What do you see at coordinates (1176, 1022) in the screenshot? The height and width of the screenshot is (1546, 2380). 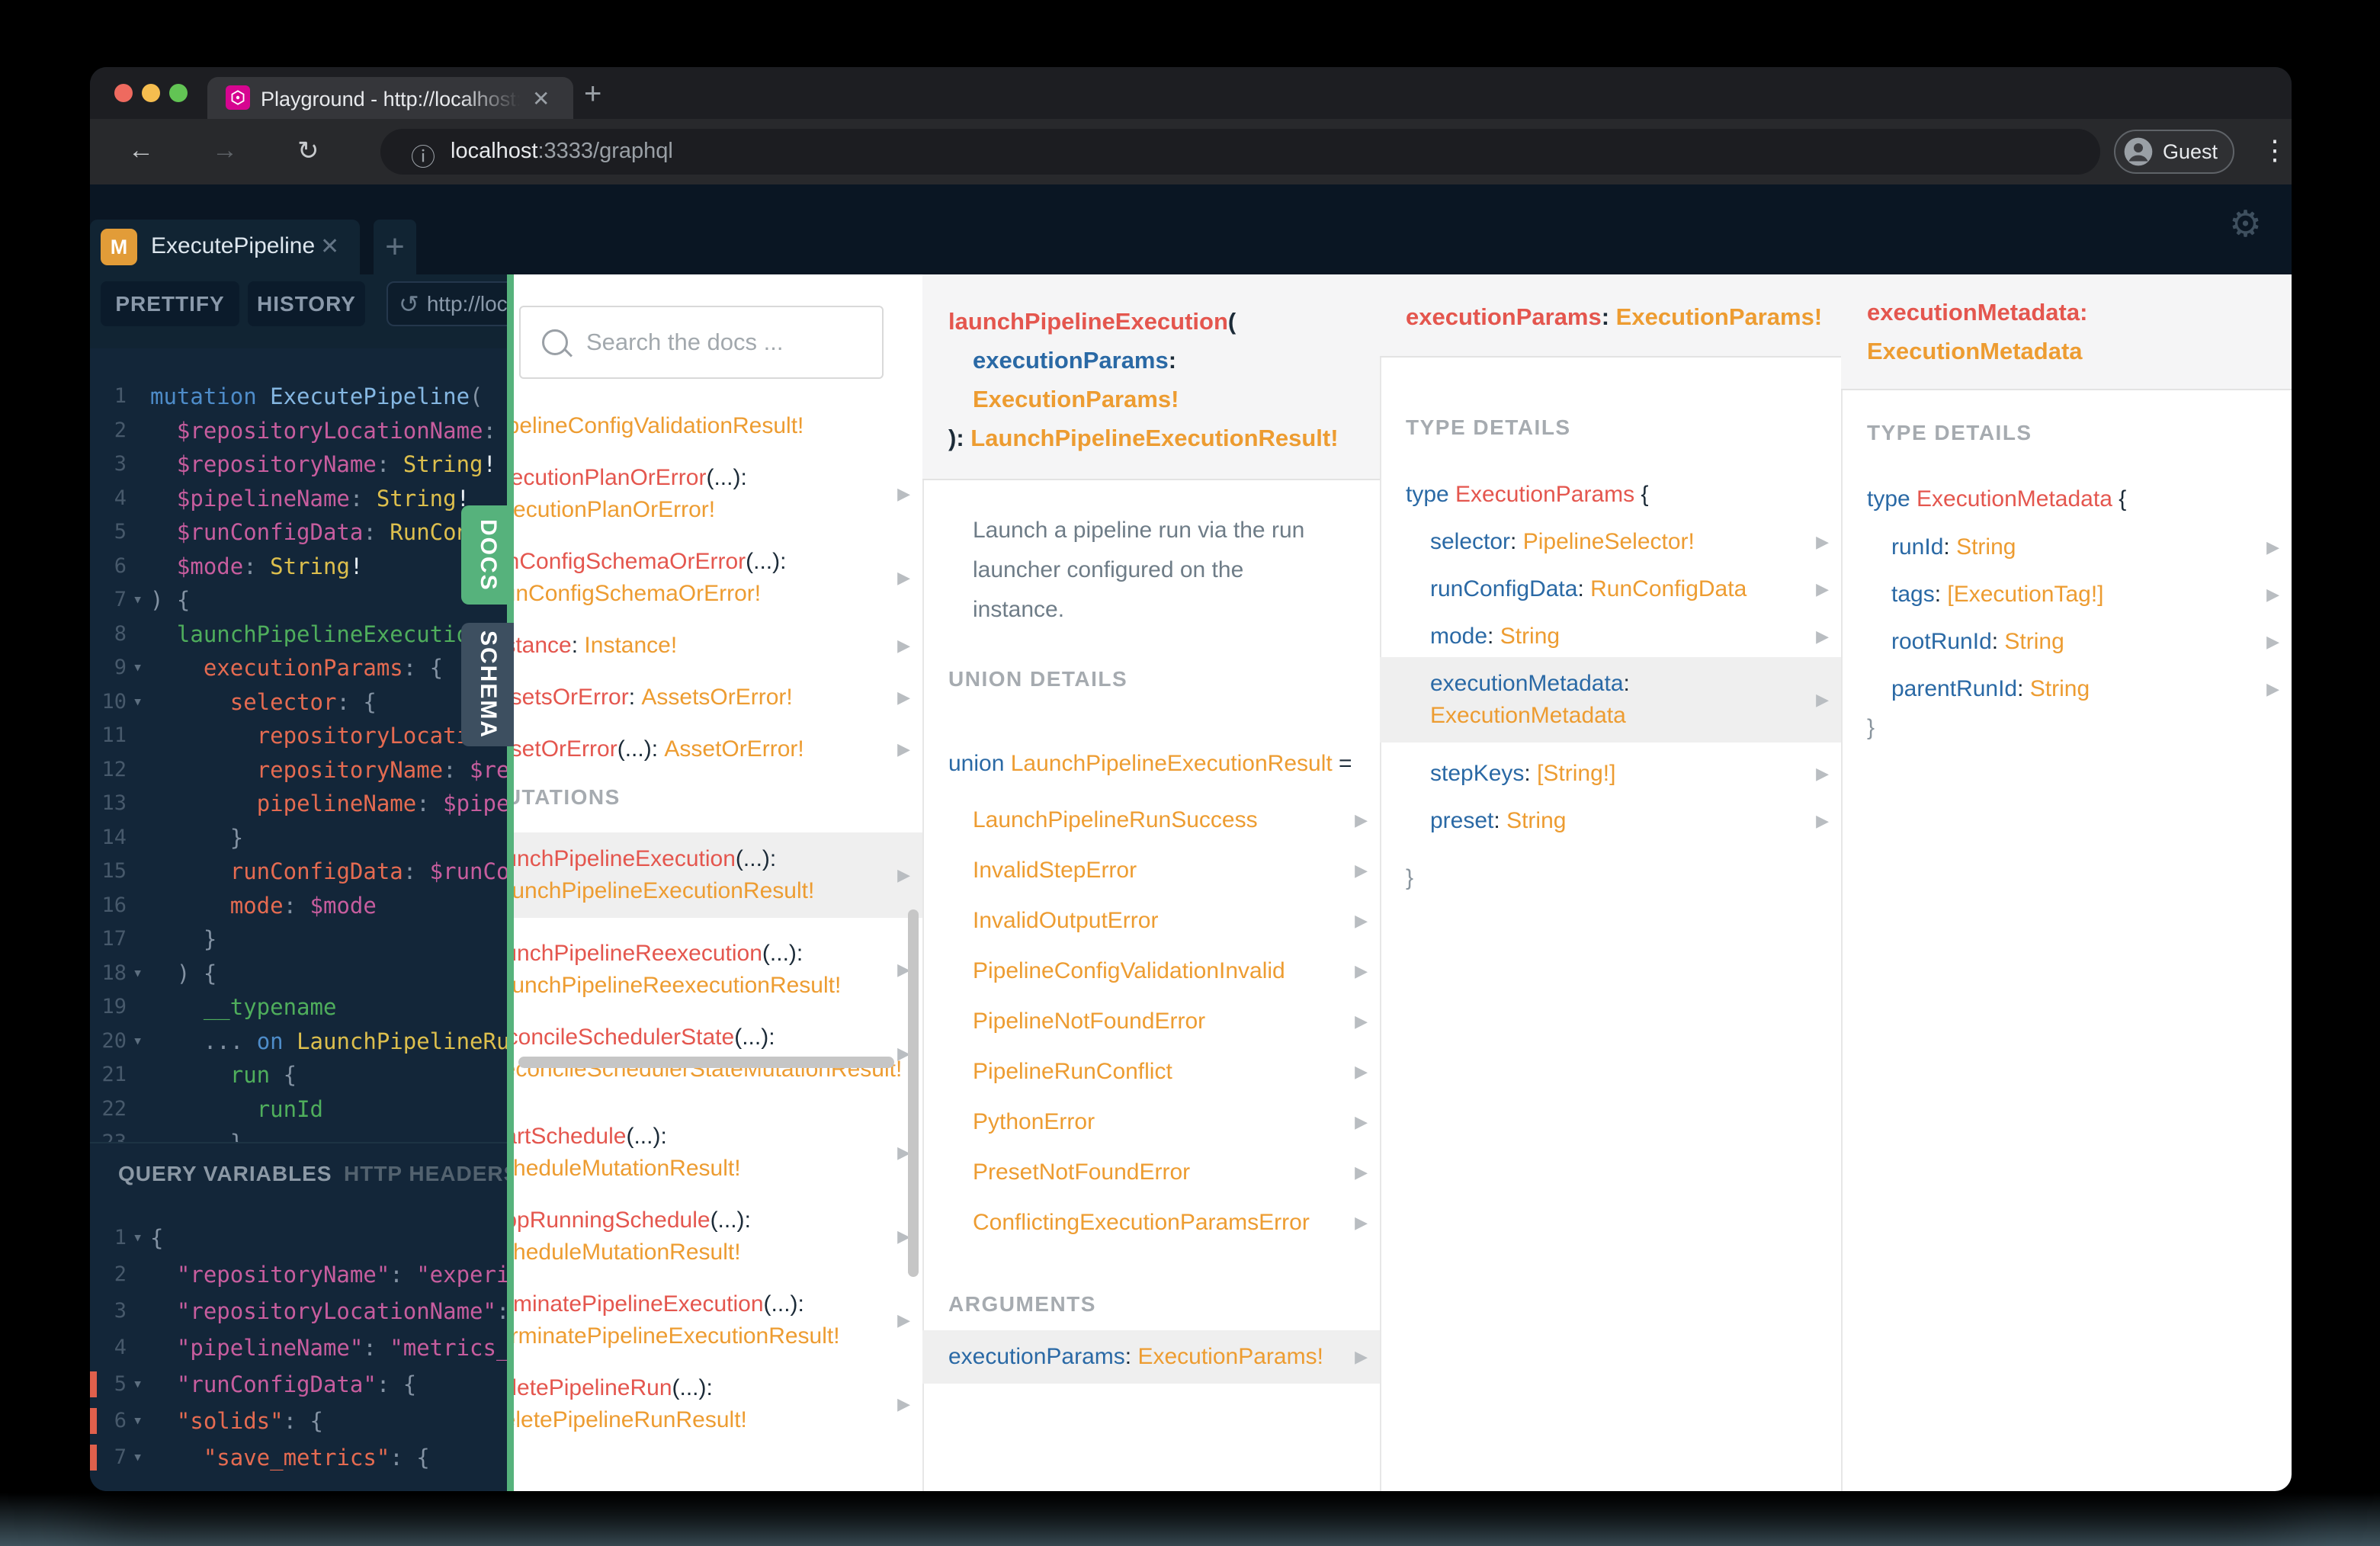 I see `union-member: PipelineNotFoundError ▶` at bounding box center [1176, 1022].